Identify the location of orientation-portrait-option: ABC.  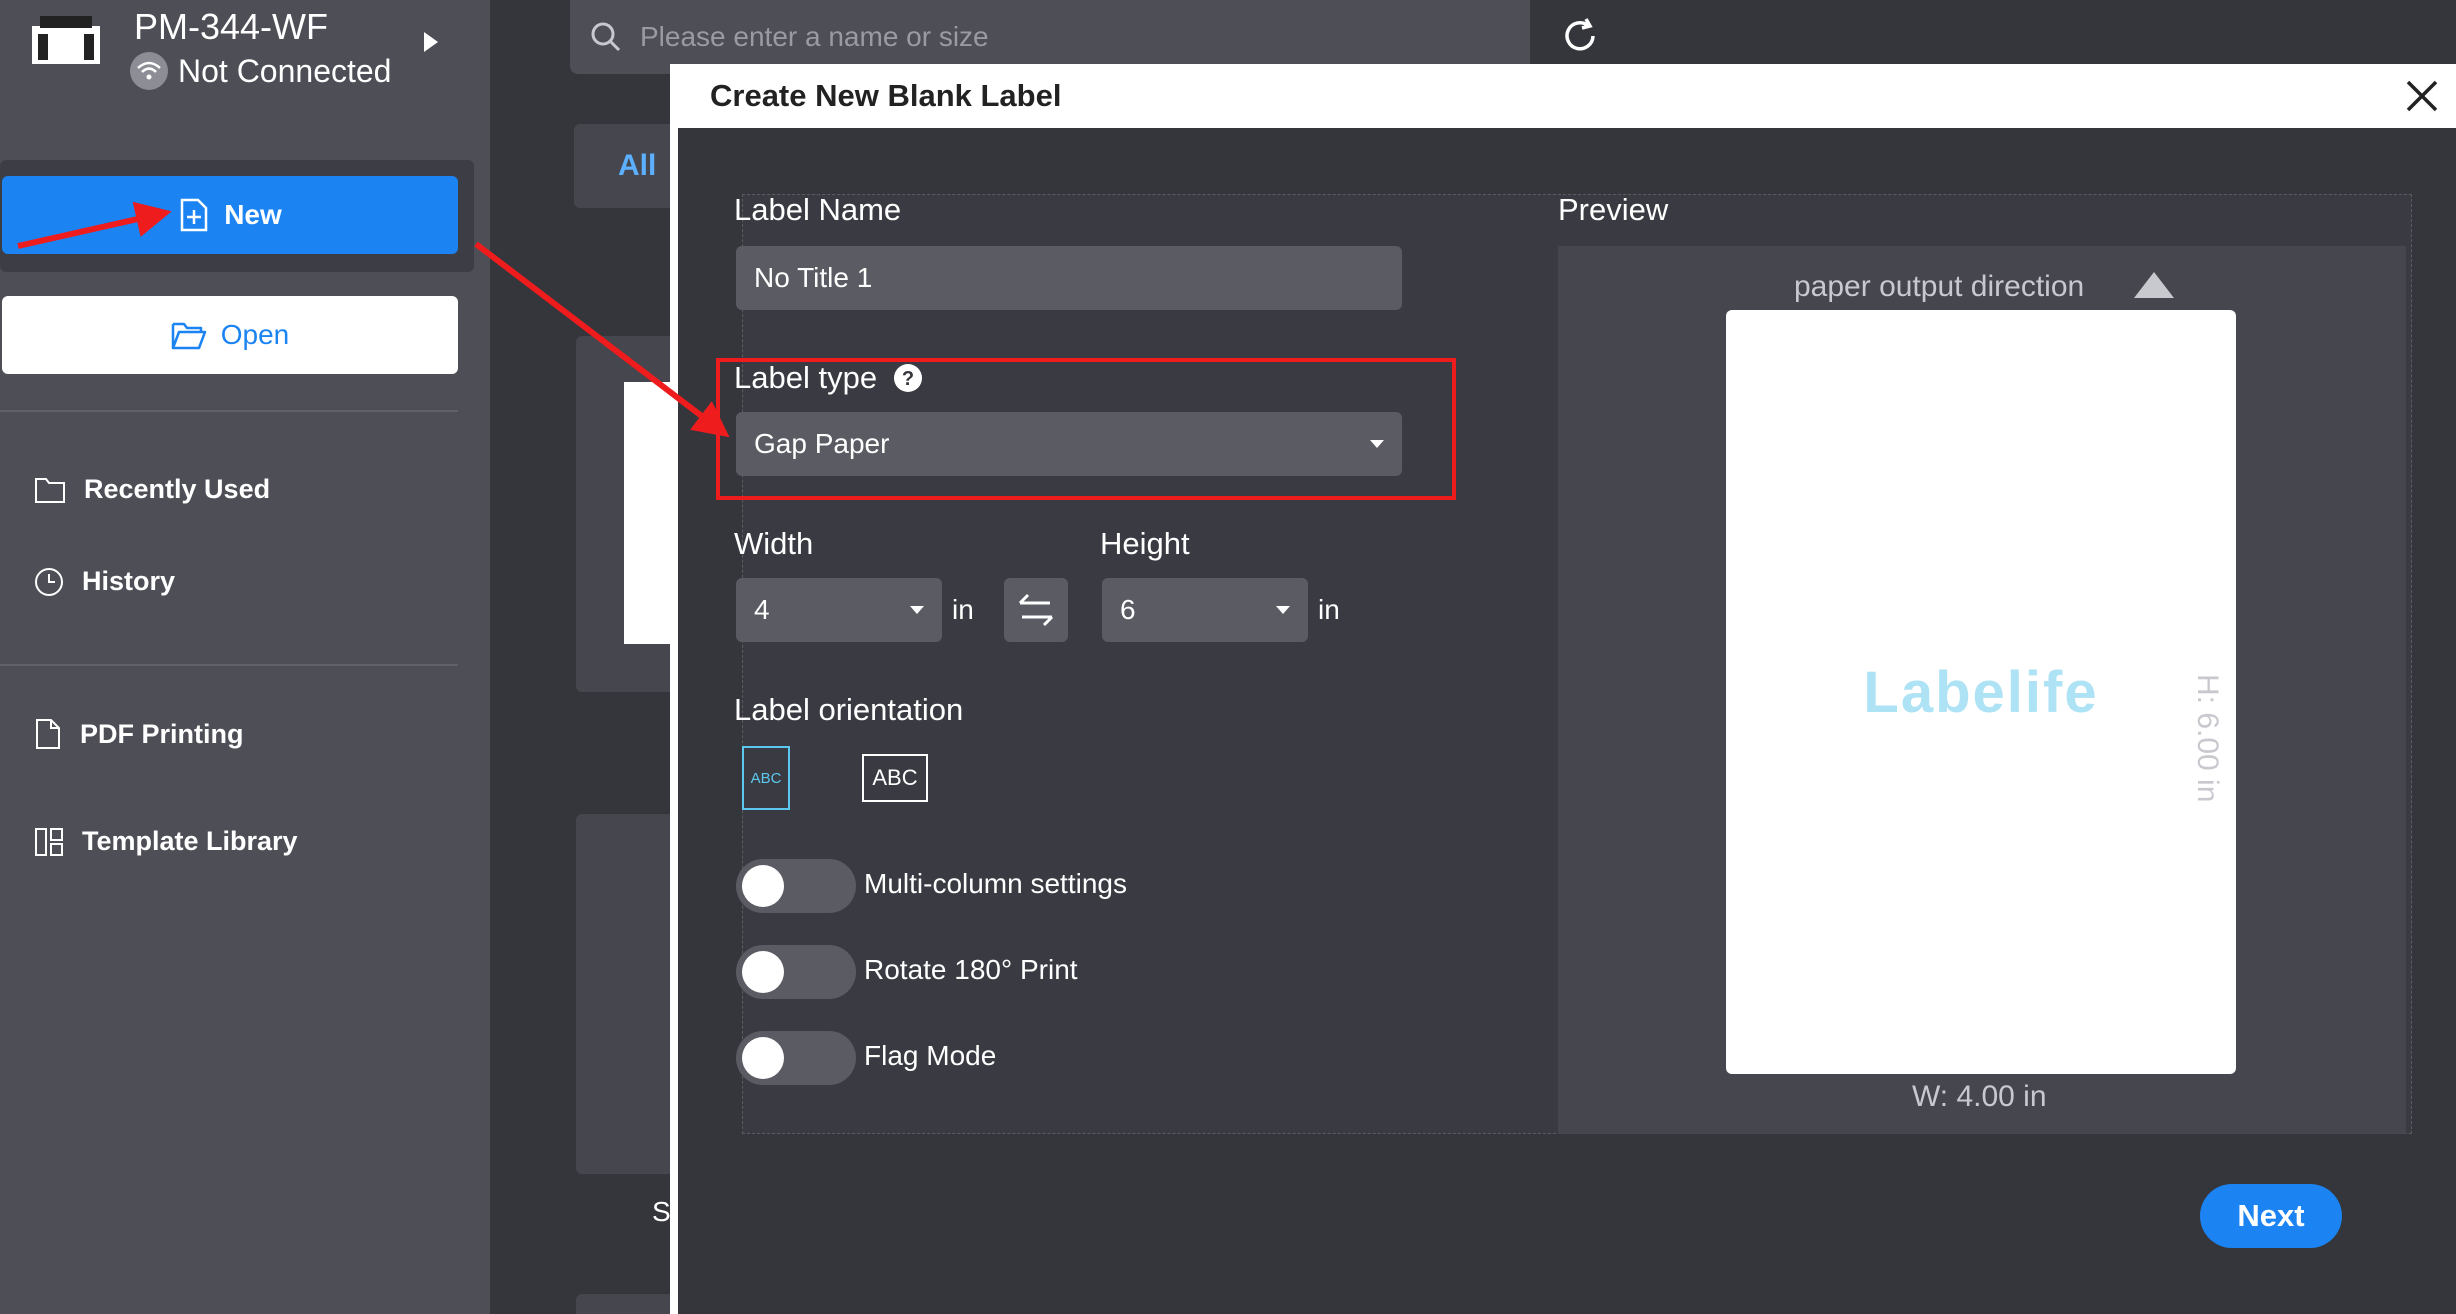
(766, 778).